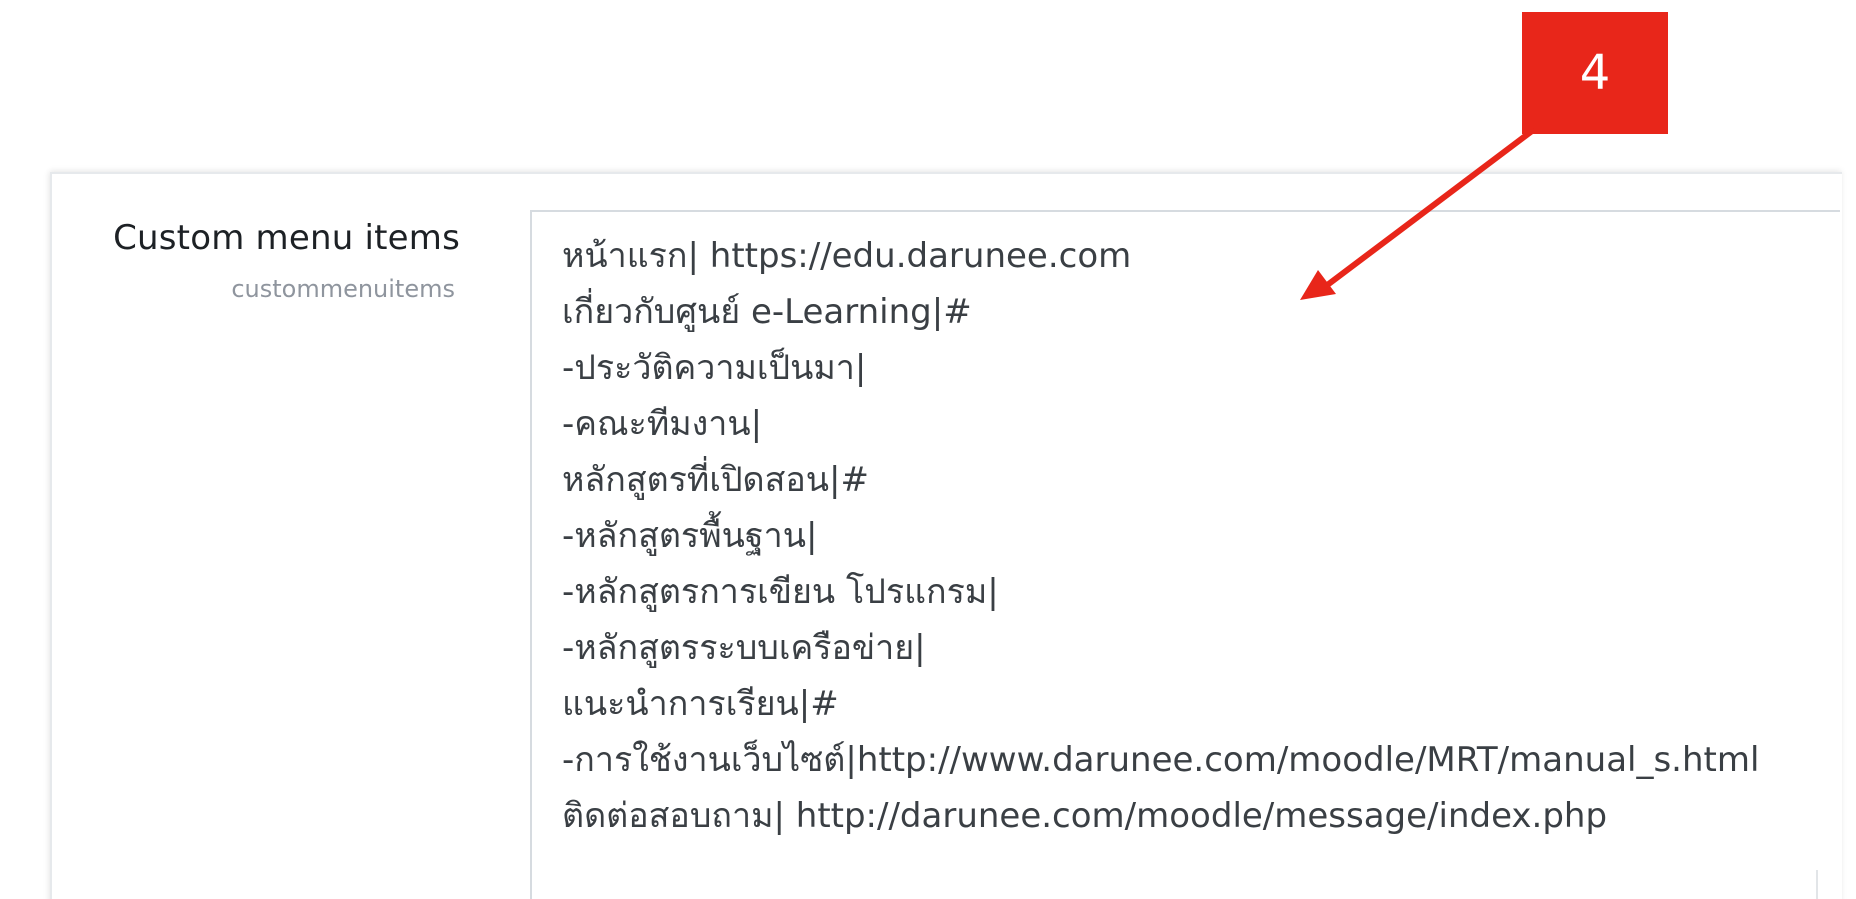 The image size is (1856, 899). What do you see at coordinates (700, 704) in the screenshot?
I see `textarea-line: แนะนำการเรียน|#` at bounding box center [700, 704].